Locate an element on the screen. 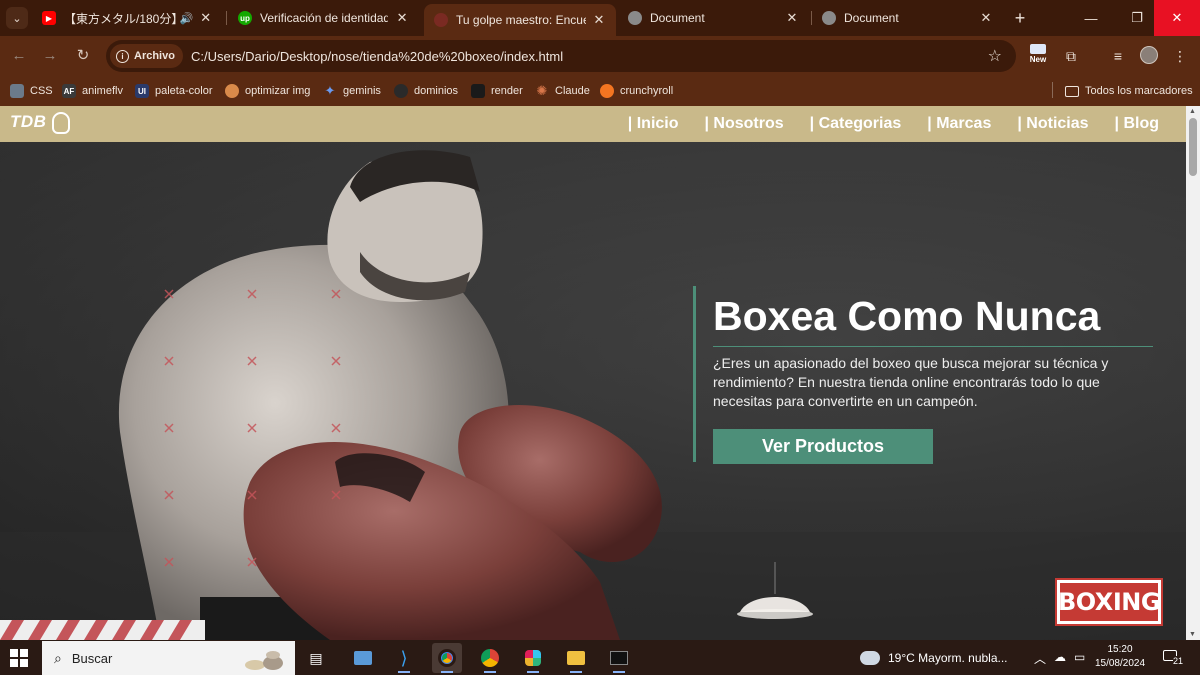  bookmark-label: geminis is located at coordinates (362, 91).